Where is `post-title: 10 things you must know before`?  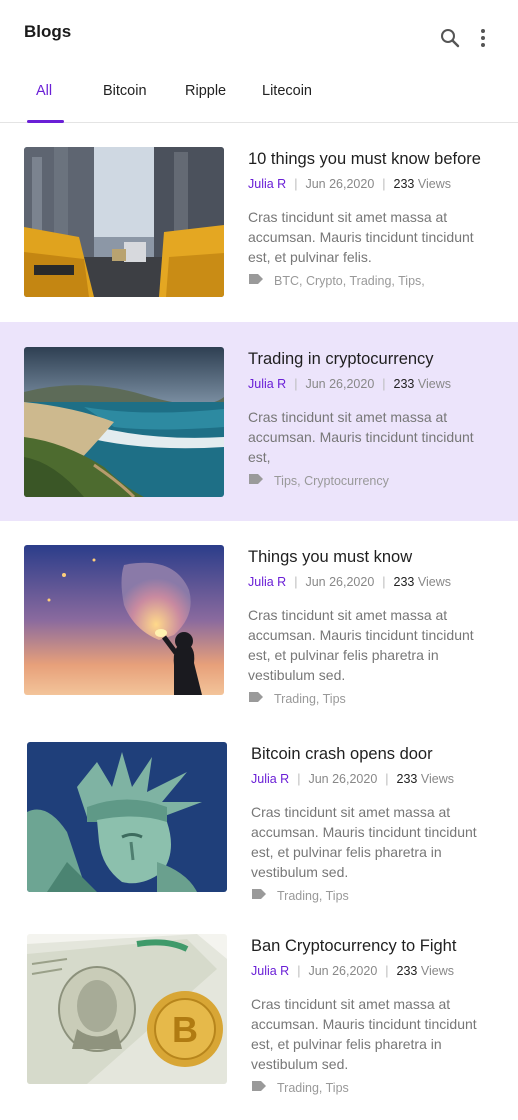 post-title: 10 things you must know before is located at coordinates (379, 159).